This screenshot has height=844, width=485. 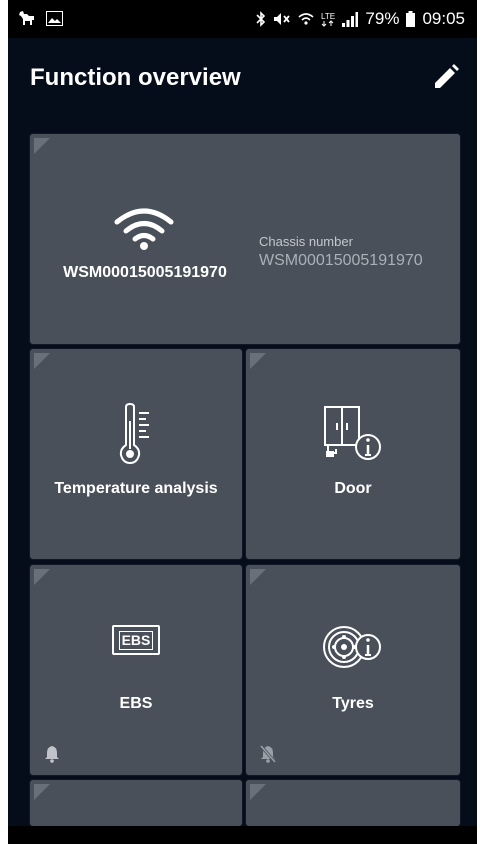 What do you see at coordinates (135, 77) in the screenshot?
I see `page-title: Function overview` at bounding box center [135, 77].